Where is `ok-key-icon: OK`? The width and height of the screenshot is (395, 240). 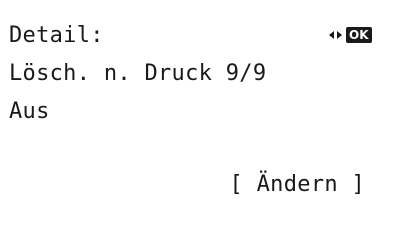 ok-key-icon: OK is located at coordinates (359, 35).